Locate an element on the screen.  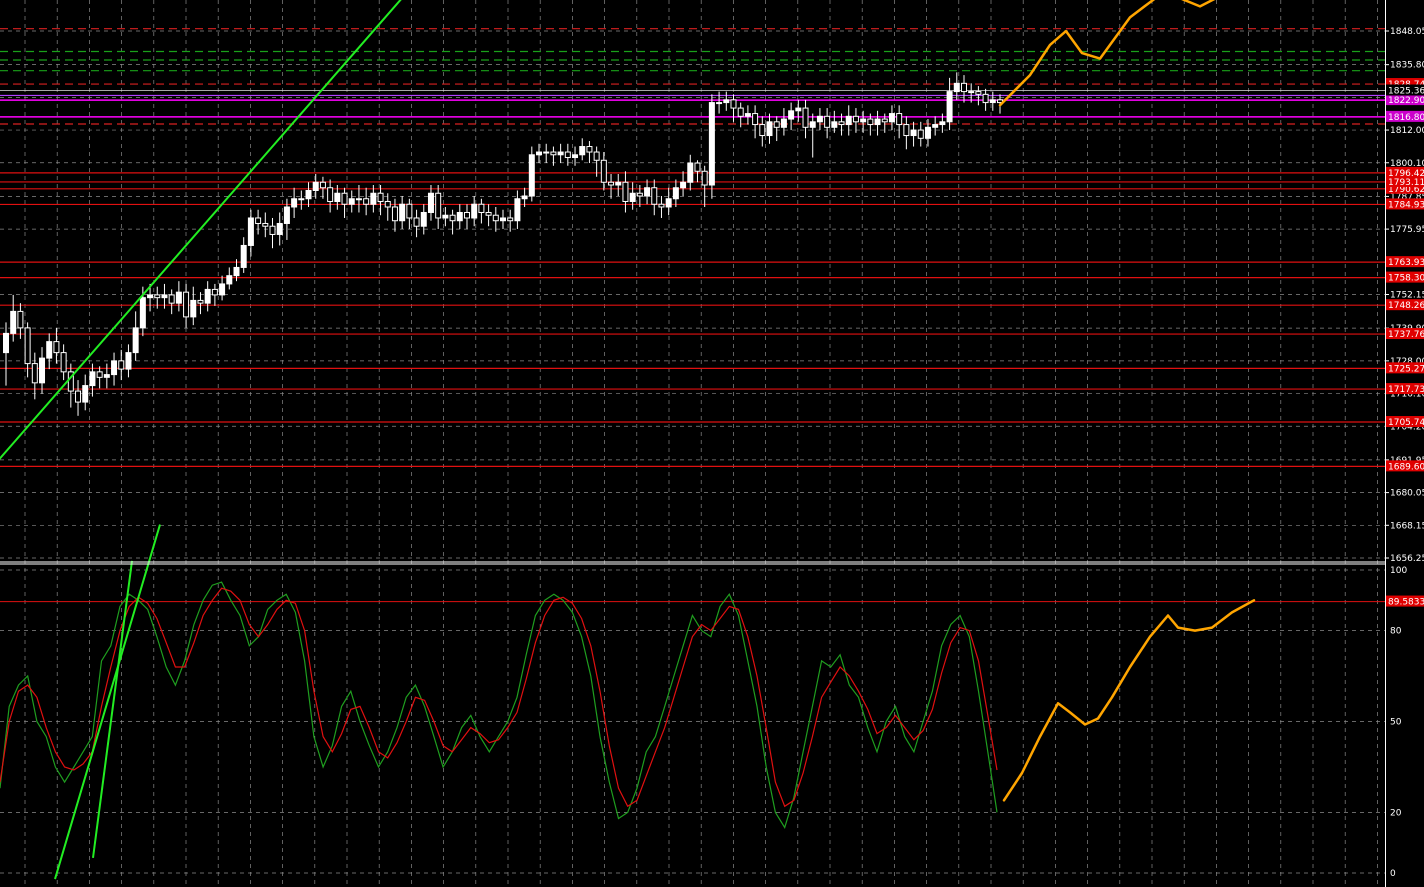
price-tag-label: 1825.36 is located at coordinates (1406, 91).